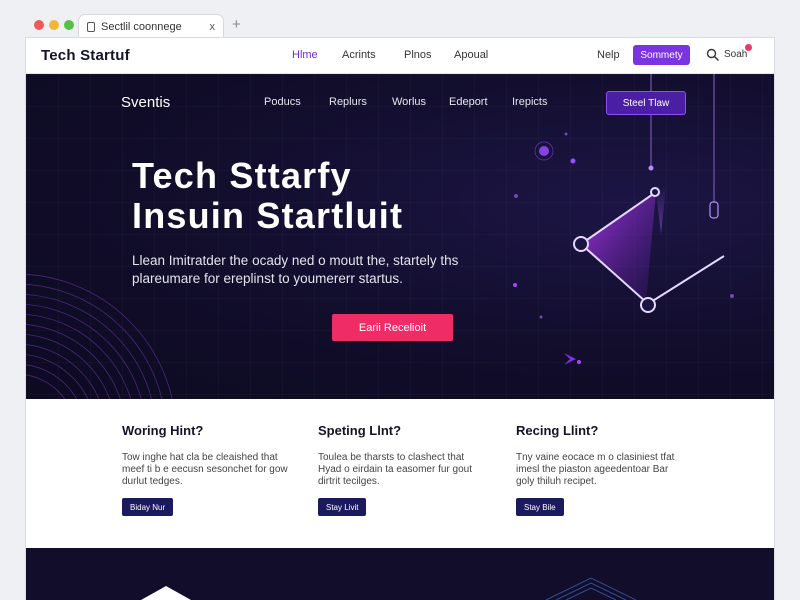 The height and width of the screenshot is (600, 800). Describe the element at coordinates (557, 430) in the screenshot. I see `feature-title: Recing Llint?` at that location.